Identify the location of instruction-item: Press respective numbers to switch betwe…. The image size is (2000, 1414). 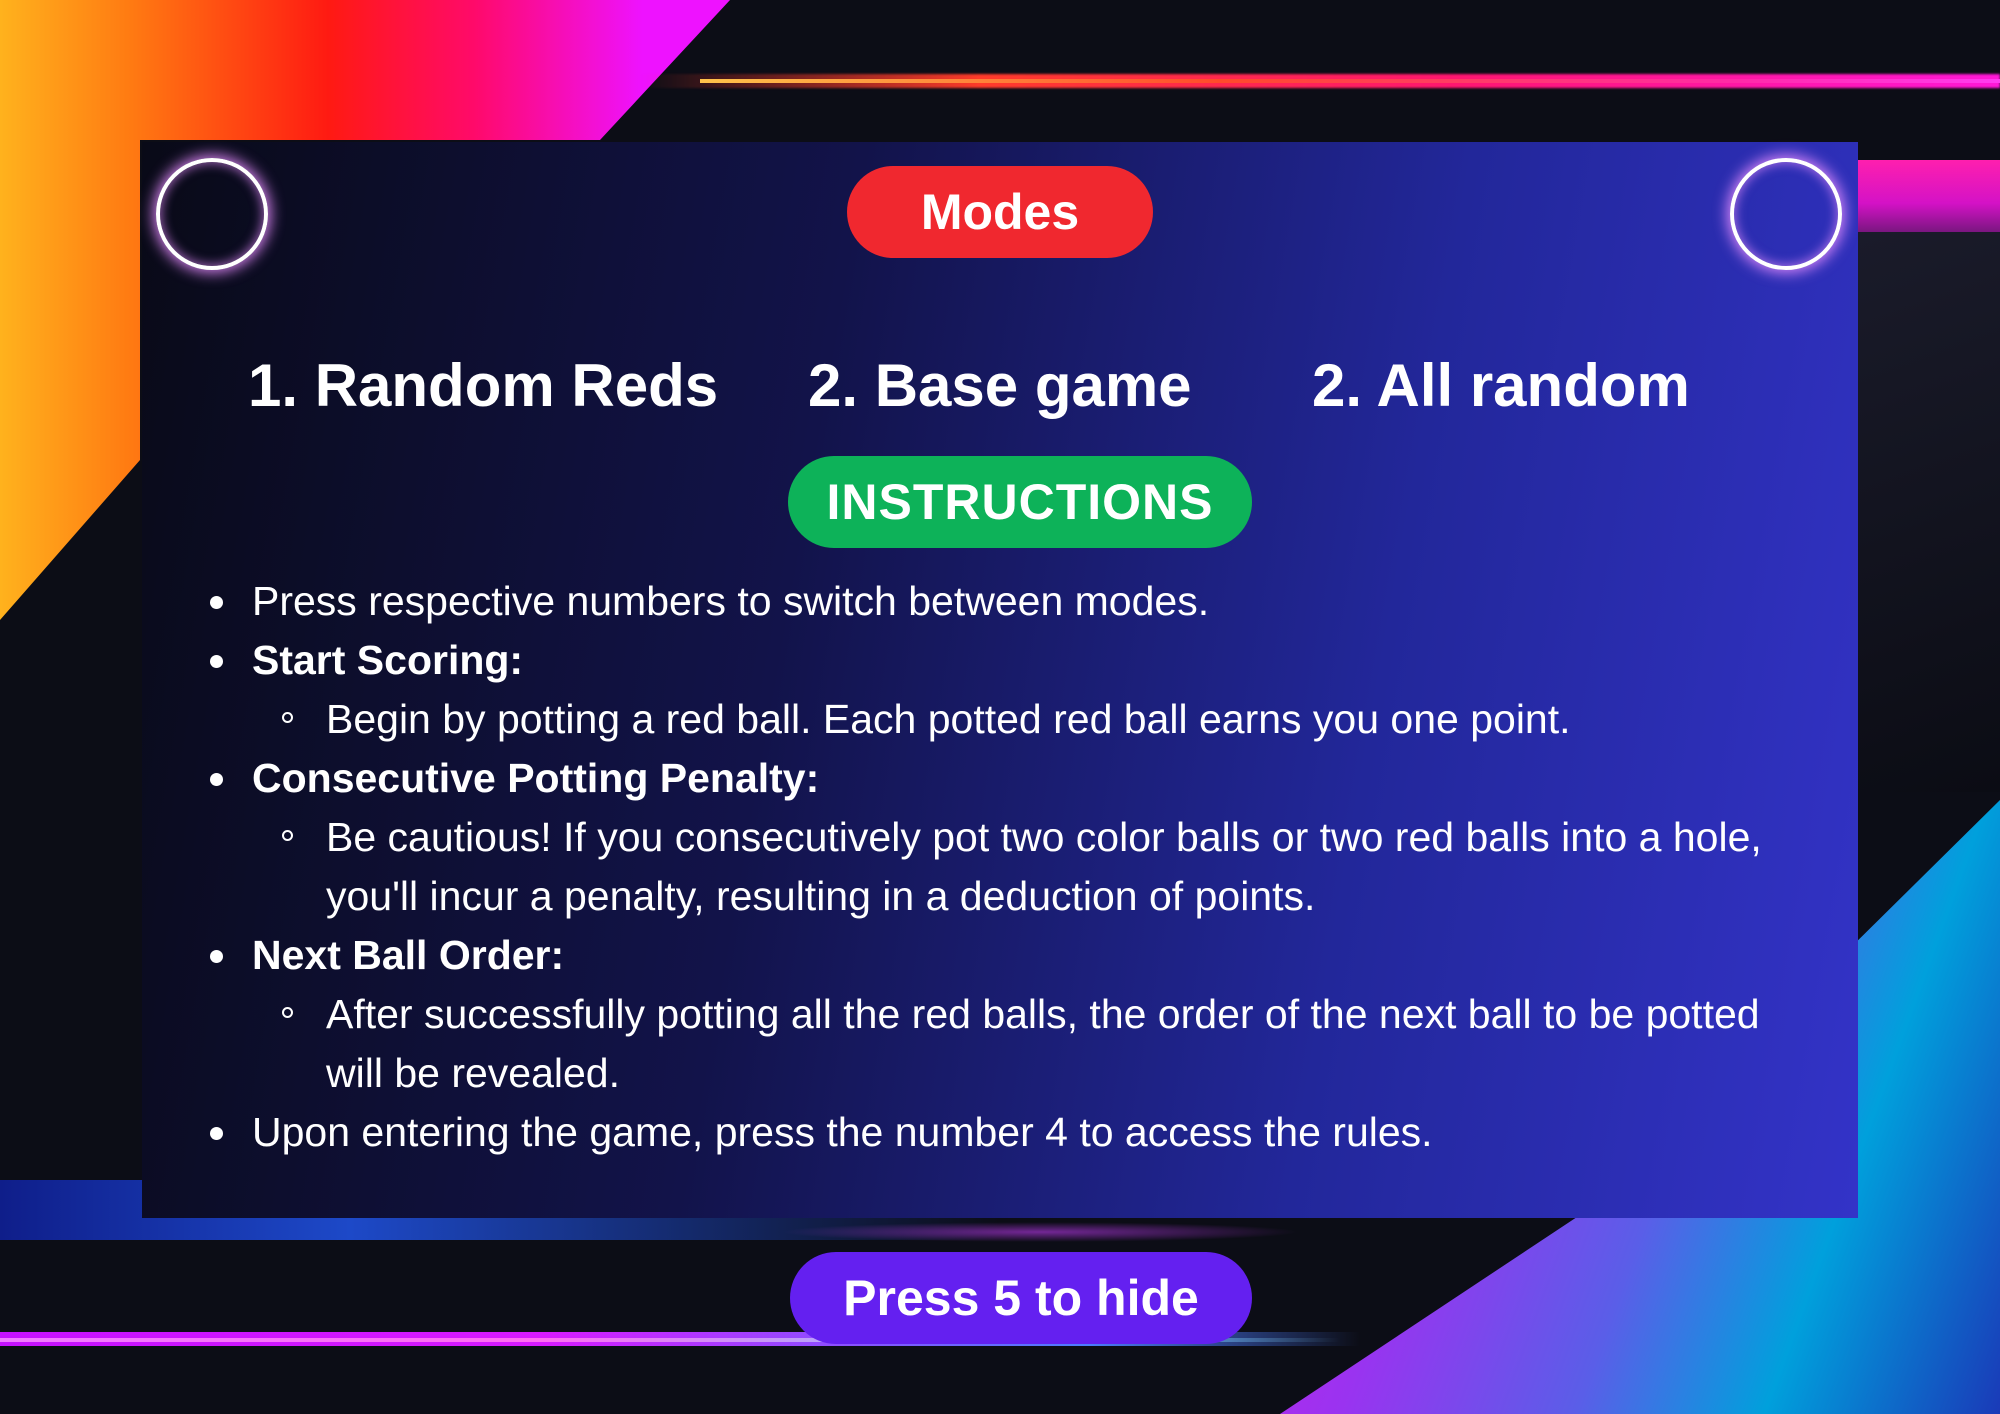
(1014, 601).